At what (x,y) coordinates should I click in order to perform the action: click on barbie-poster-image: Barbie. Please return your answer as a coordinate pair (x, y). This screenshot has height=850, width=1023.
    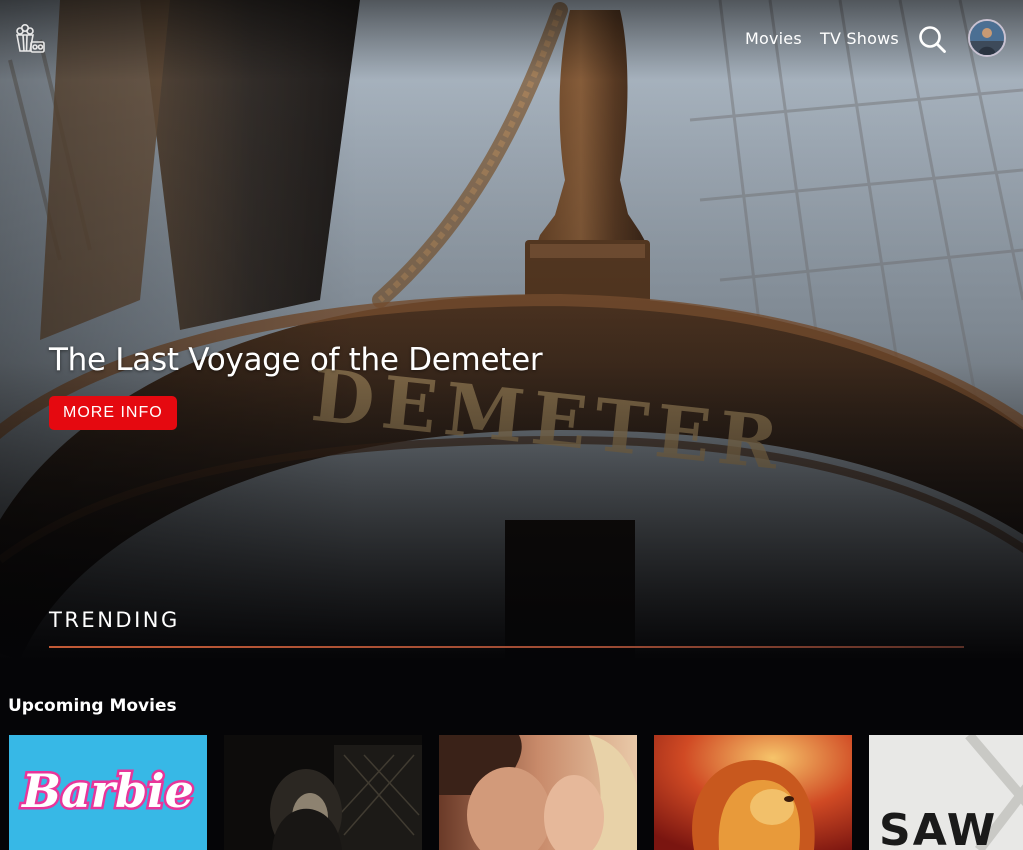
    Looking at the image, I should click on (108, 792).